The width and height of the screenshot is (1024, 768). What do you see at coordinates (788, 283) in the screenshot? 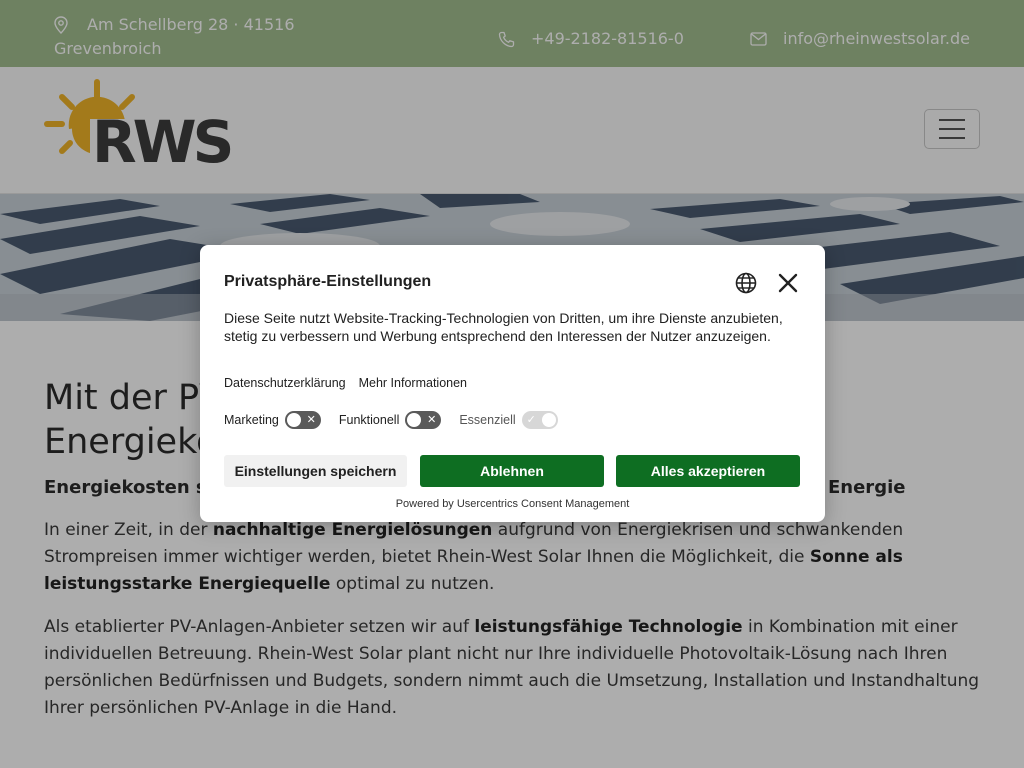
I see `close-icon` at bounding box center [788, 283].